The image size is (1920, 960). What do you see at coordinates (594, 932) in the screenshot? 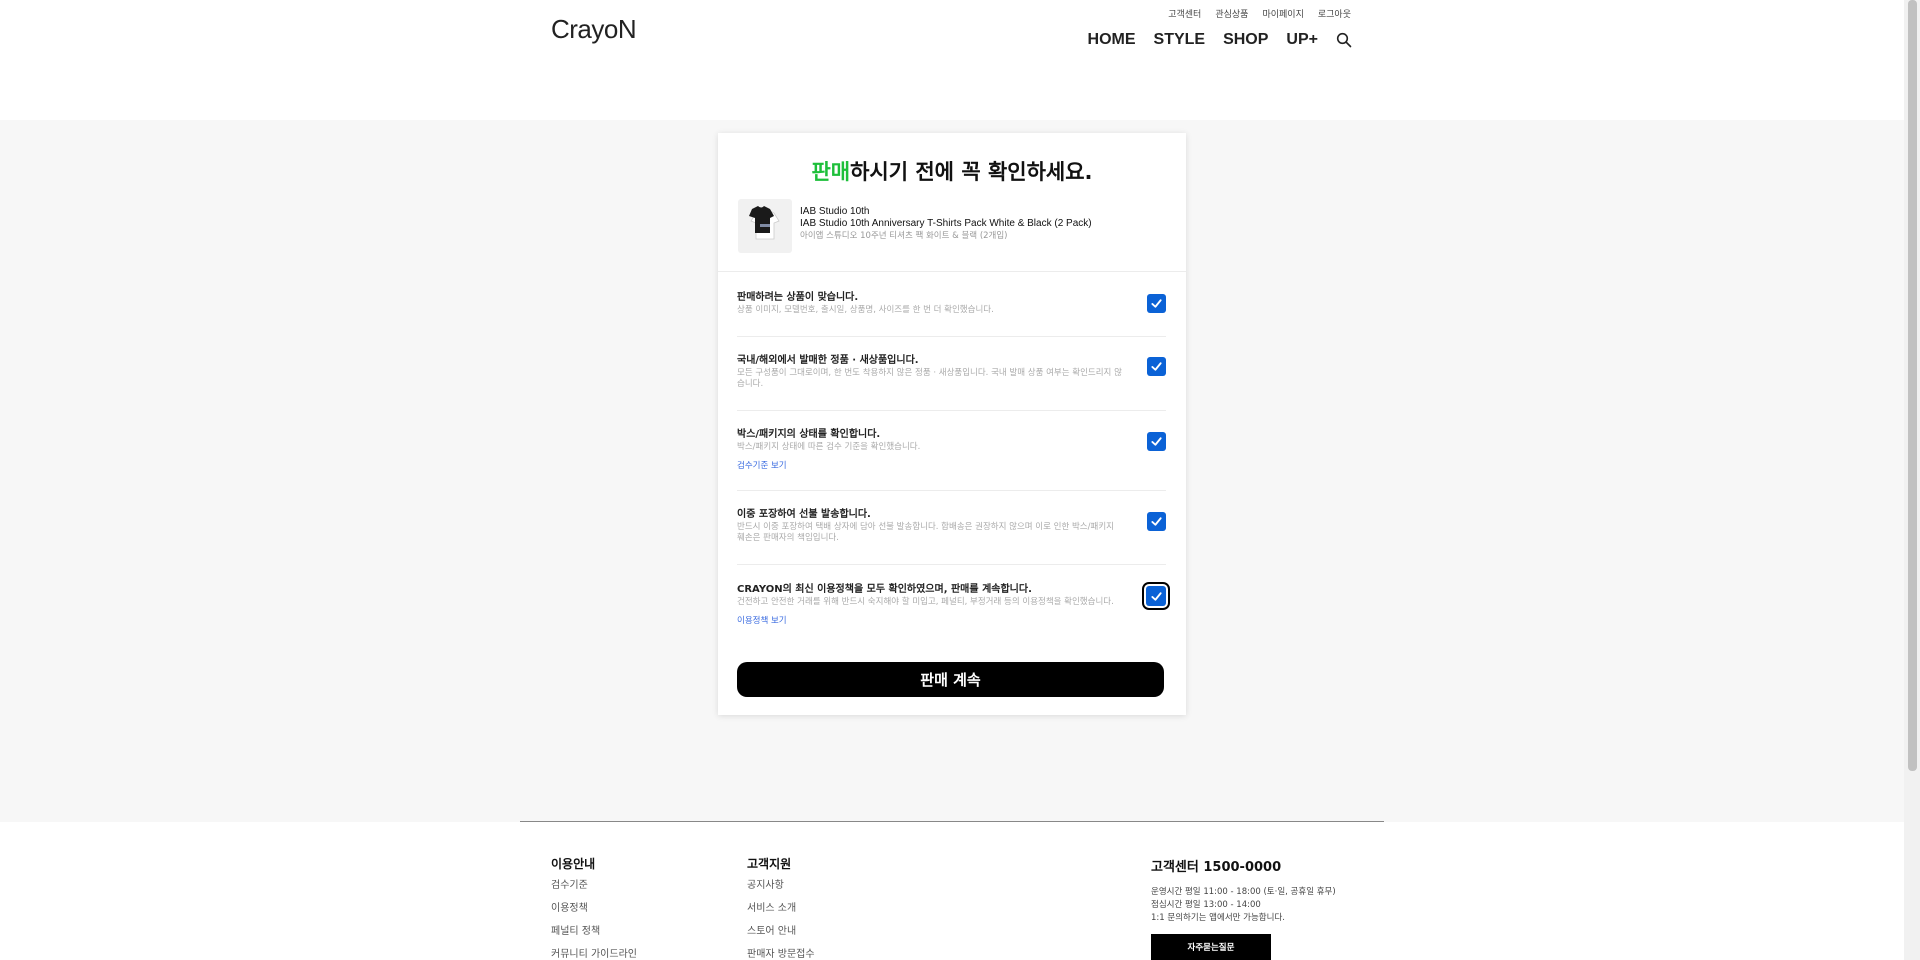
I see `footer-link-penalty: 페널티 정책` at bounding box center [594, 932].